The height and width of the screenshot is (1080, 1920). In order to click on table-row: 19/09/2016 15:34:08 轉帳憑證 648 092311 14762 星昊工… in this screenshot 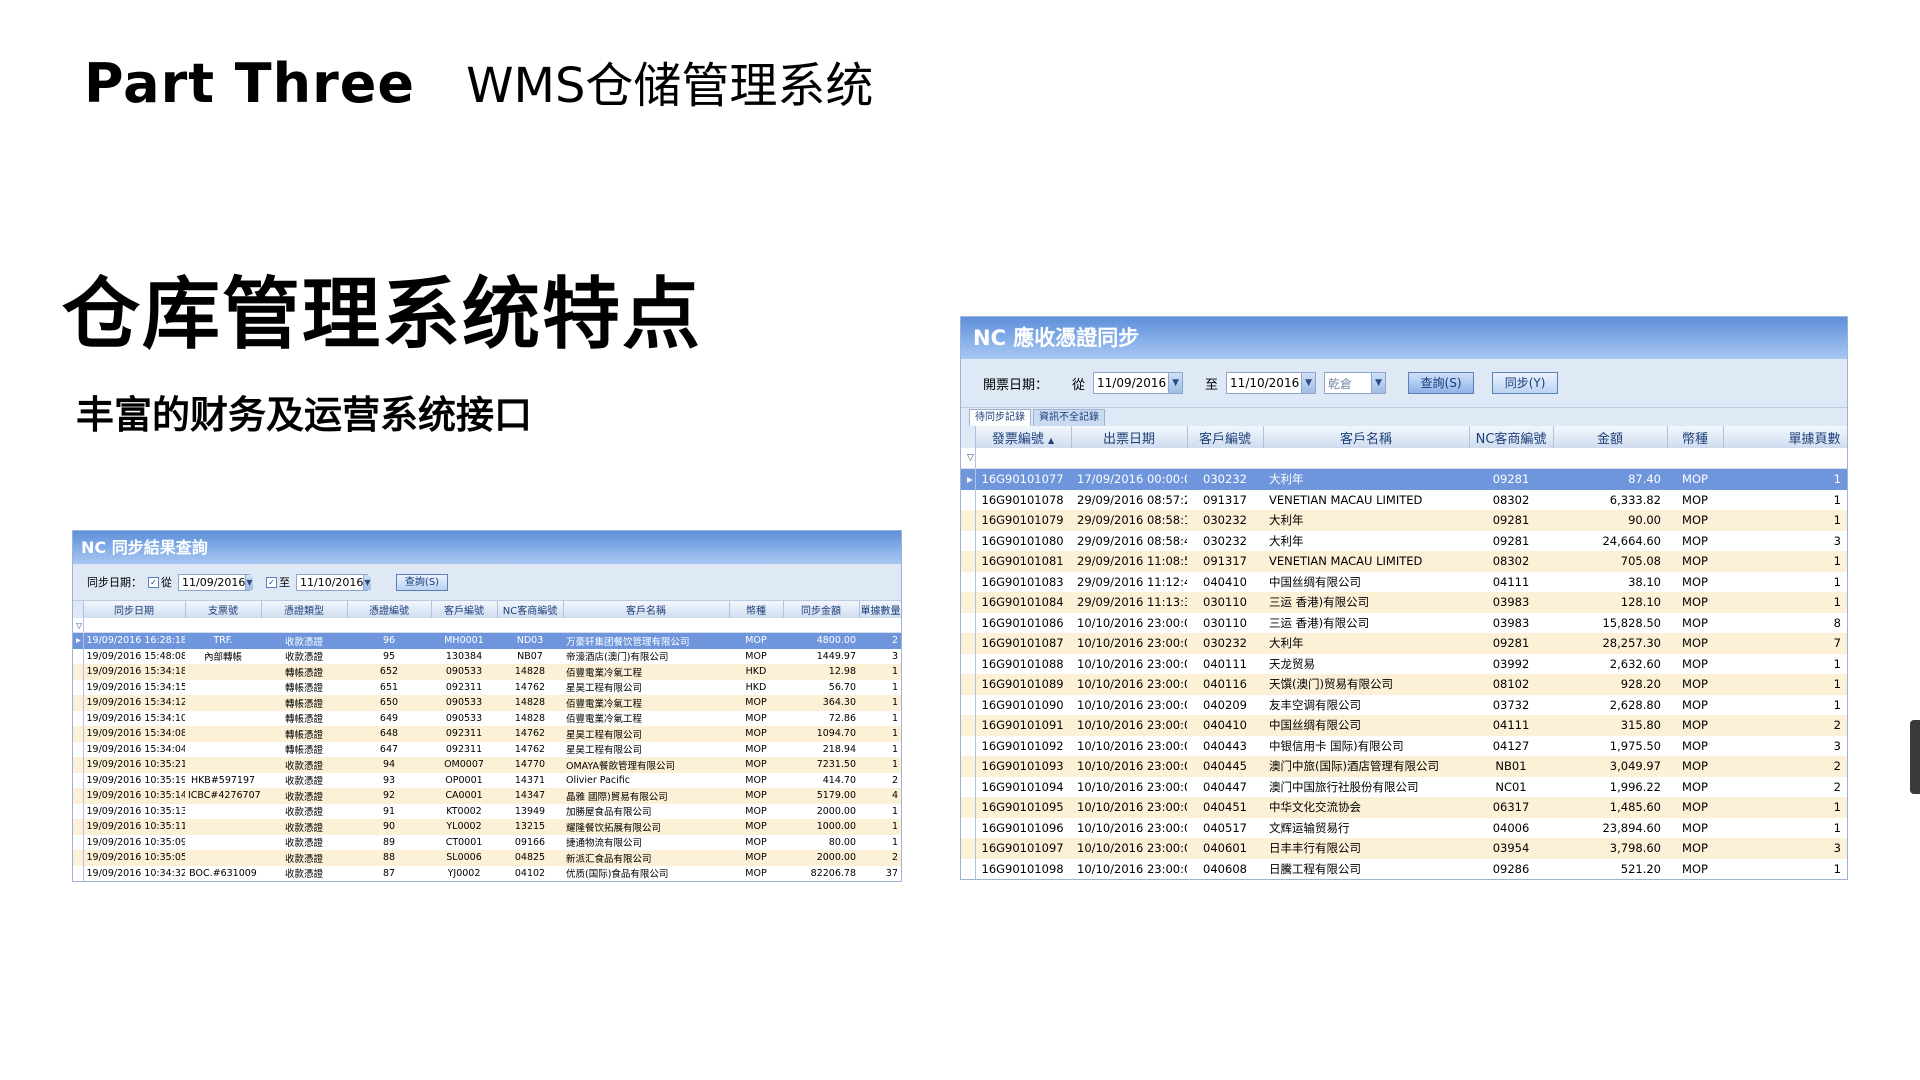, I will do `click(487, 734)`.